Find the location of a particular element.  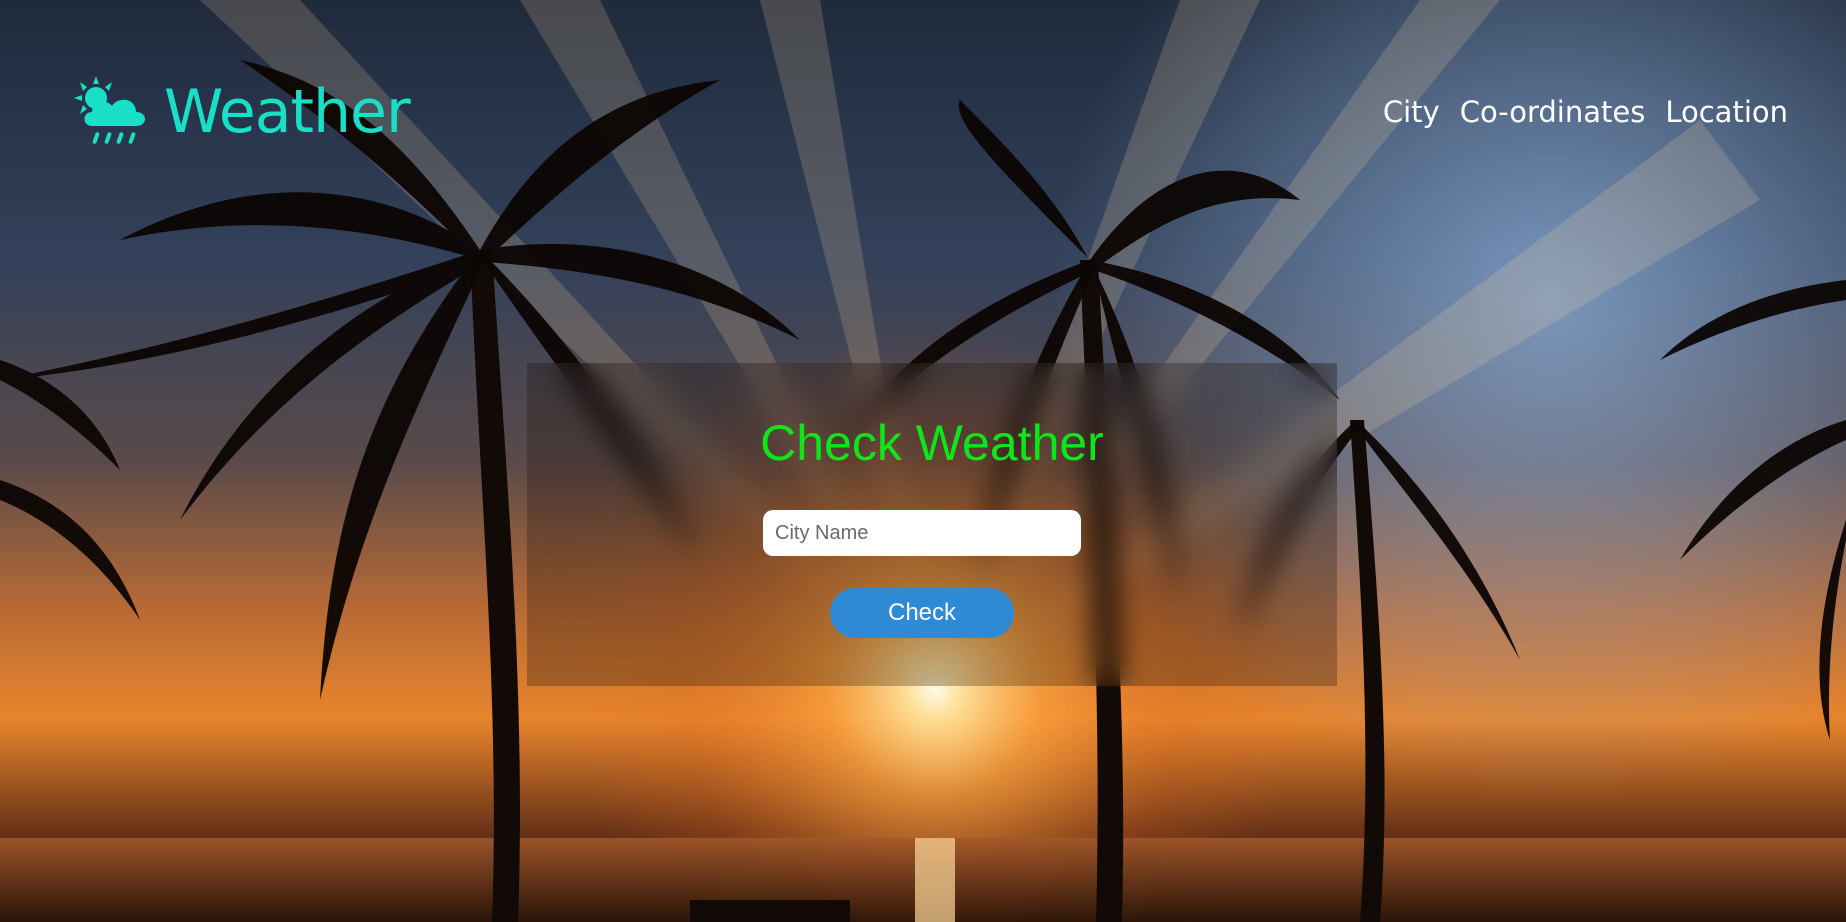

nav-item-coordinates: Co-ordinates is located at coordinates (1553, 112).